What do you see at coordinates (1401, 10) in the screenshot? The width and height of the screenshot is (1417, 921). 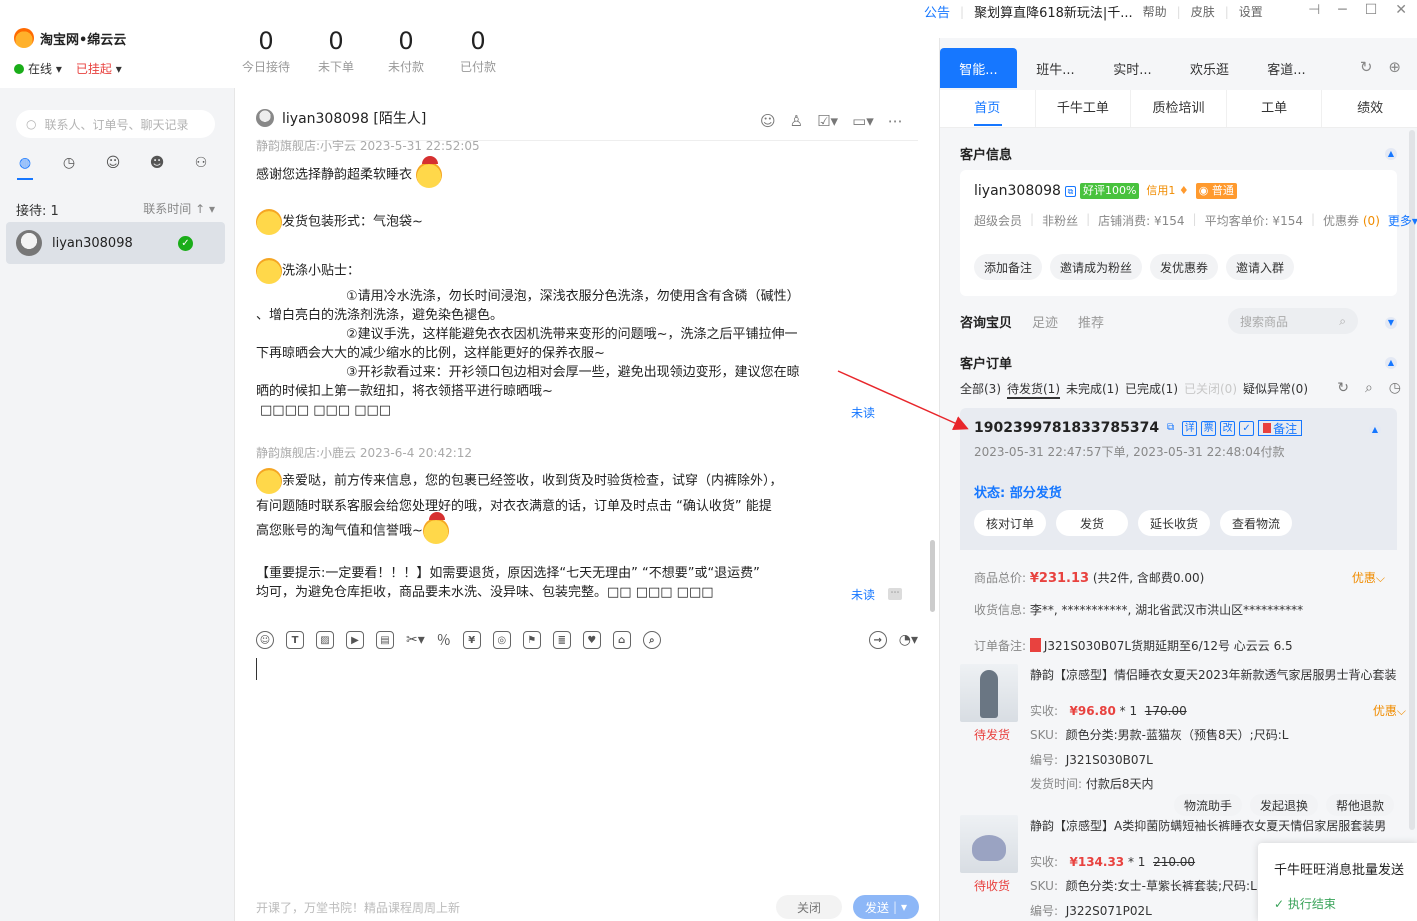 I see `close-icon: ✕` at bounding box center [1401, 10].